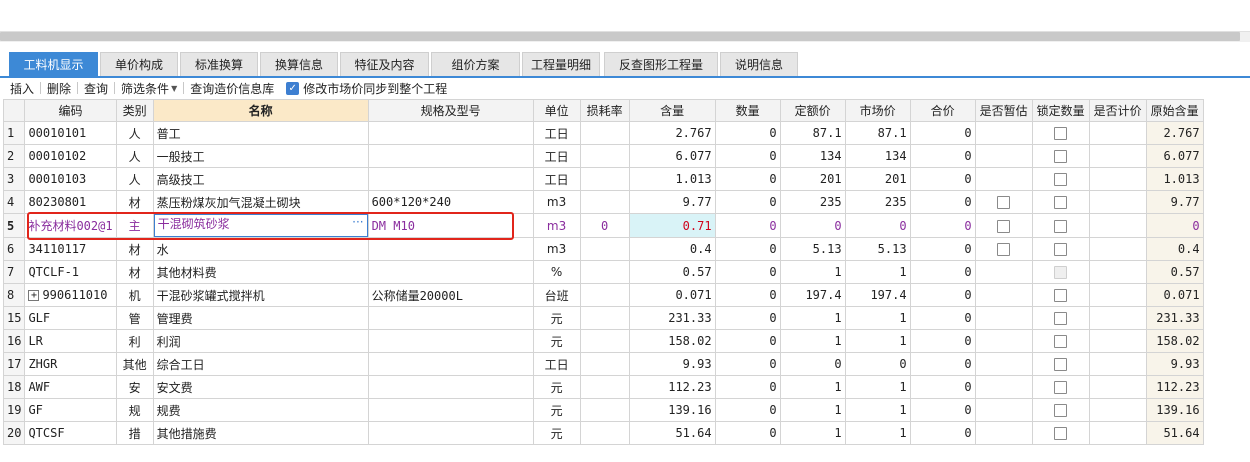 This screenshot has height=462, width=1250. Describe the element at coordinates (260, 249) in the screenshot. I see `cell-name: 水` at that location.